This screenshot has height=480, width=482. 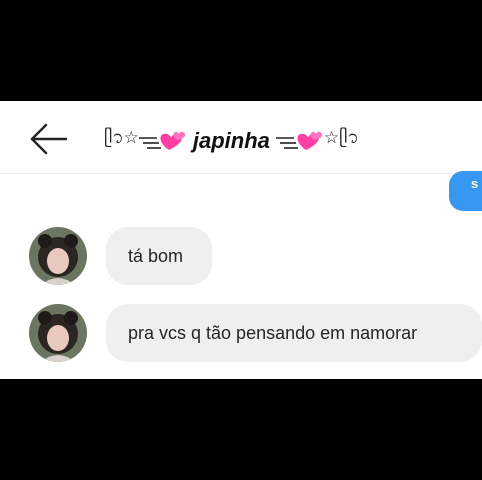 What do you see at coordinates (465, 191) in the screenshot?
I see `sent-message-bubble: s` at bounding box center [465, 191].